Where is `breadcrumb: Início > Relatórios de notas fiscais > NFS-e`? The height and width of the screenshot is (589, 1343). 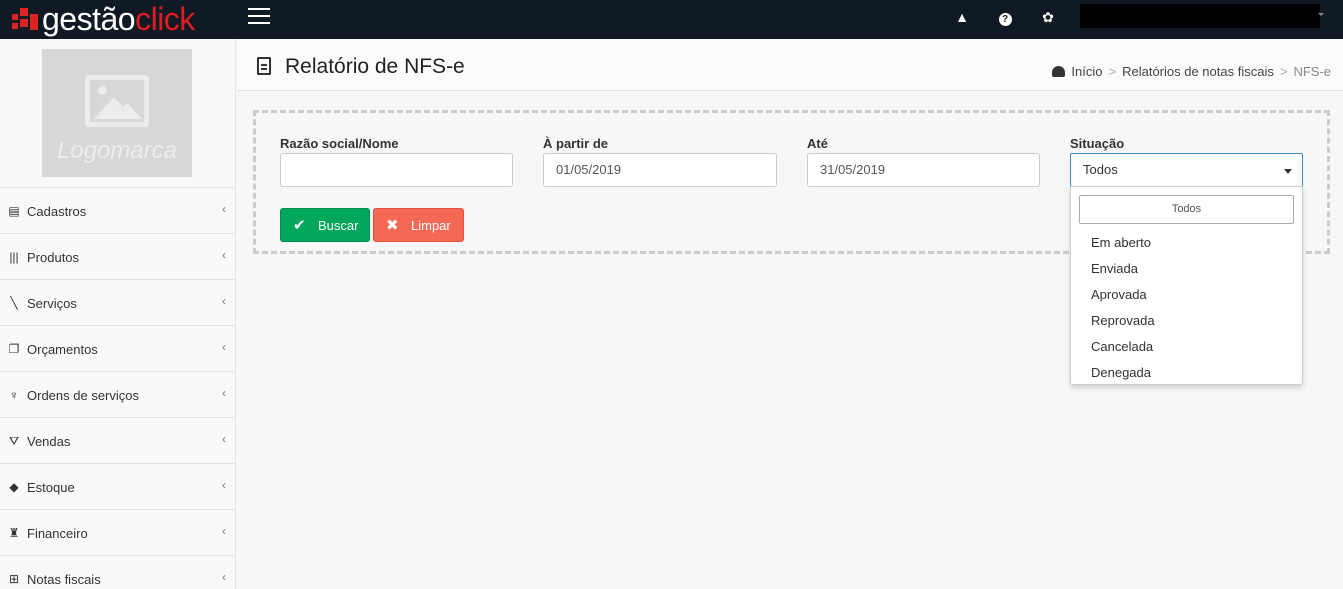 breadcrumb: Início > Relatórios de notas fiscais > NFS-e is located at coordinates (1191, 71).